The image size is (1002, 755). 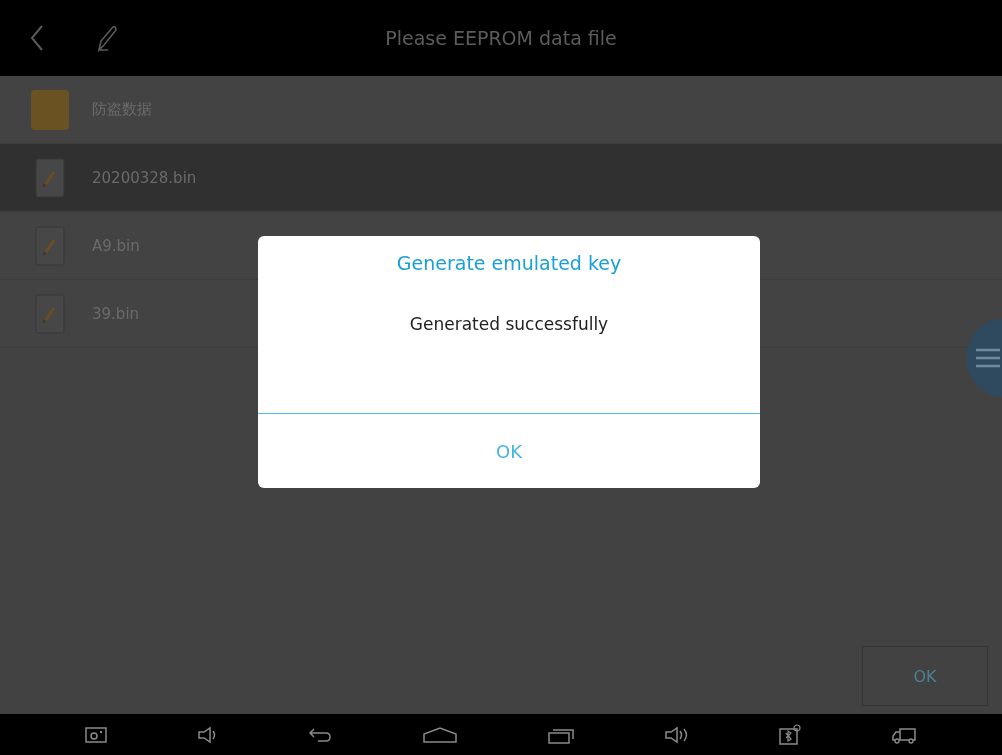 I want to click on dialog-message: Generated successfully, so click(x=509, y=324).